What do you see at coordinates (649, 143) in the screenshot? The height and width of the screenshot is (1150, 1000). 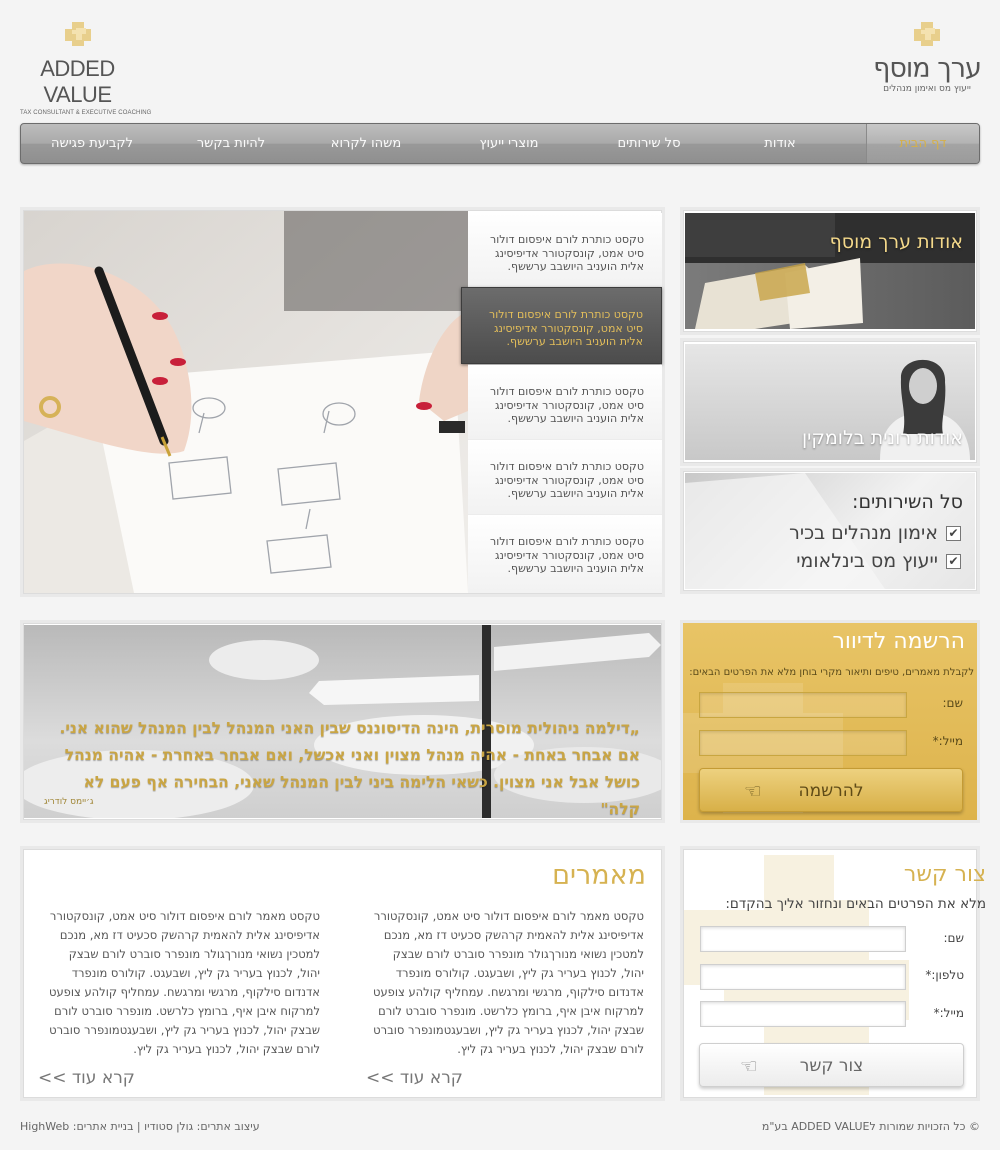 I see `nav-services: סל שירותים` at bounding box center [649, 143].